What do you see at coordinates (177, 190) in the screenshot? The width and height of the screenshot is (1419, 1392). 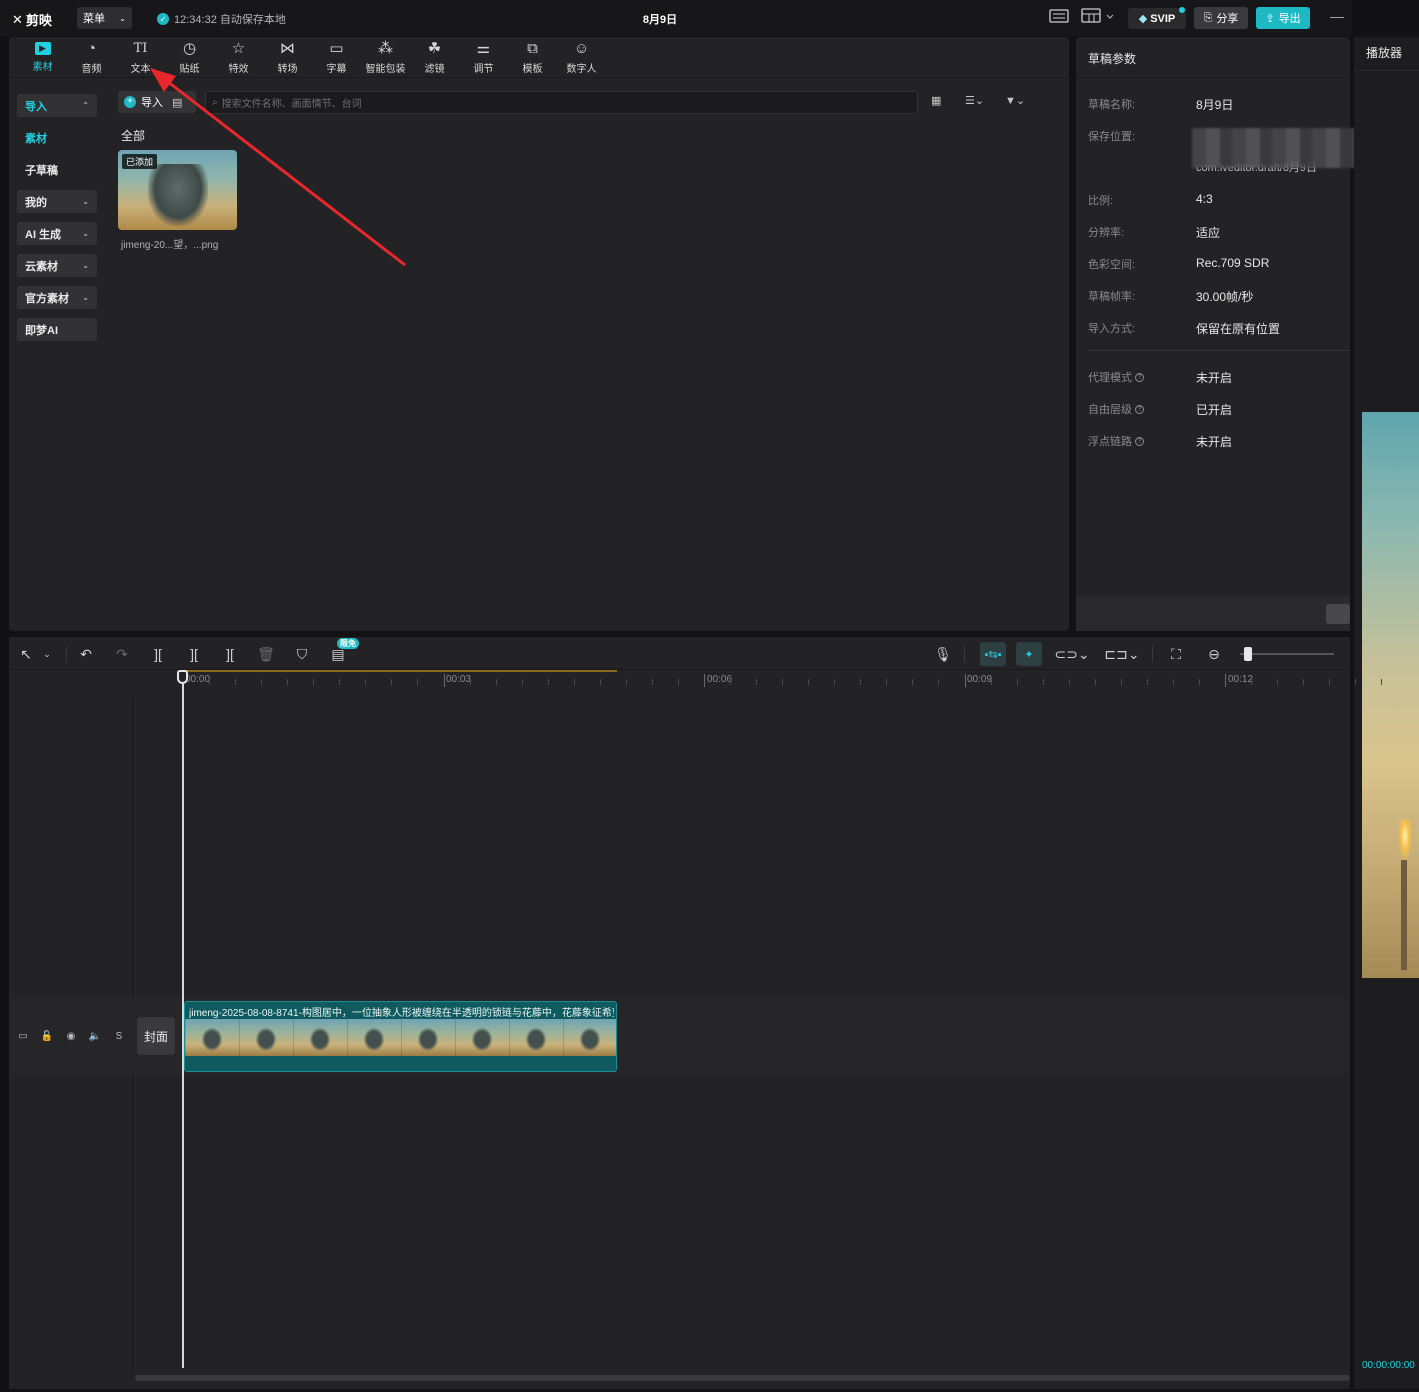 I see `media-thumbnail: 已添加` at bounding box center [177, 190].